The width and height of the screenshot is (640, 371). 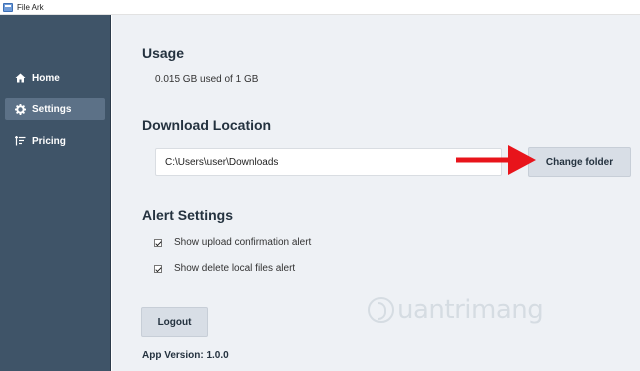 What do you see at coordinates (20, 141) in the screenshot?
I see `sort-icon` at bounding box center [20, 141].